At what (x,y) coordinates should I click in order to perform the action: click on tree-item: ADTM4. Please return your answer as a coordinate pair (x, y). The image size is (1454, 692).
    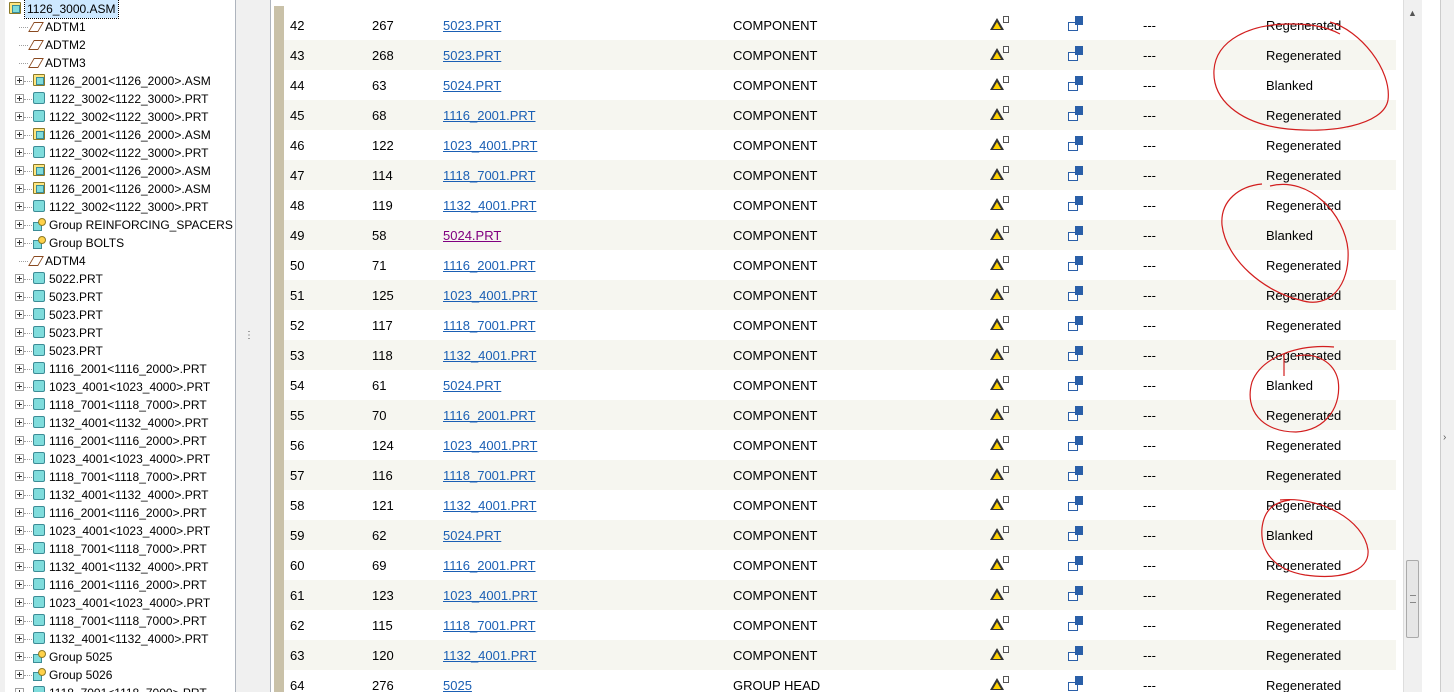
    Looking at the image, I should click on (120, 261).